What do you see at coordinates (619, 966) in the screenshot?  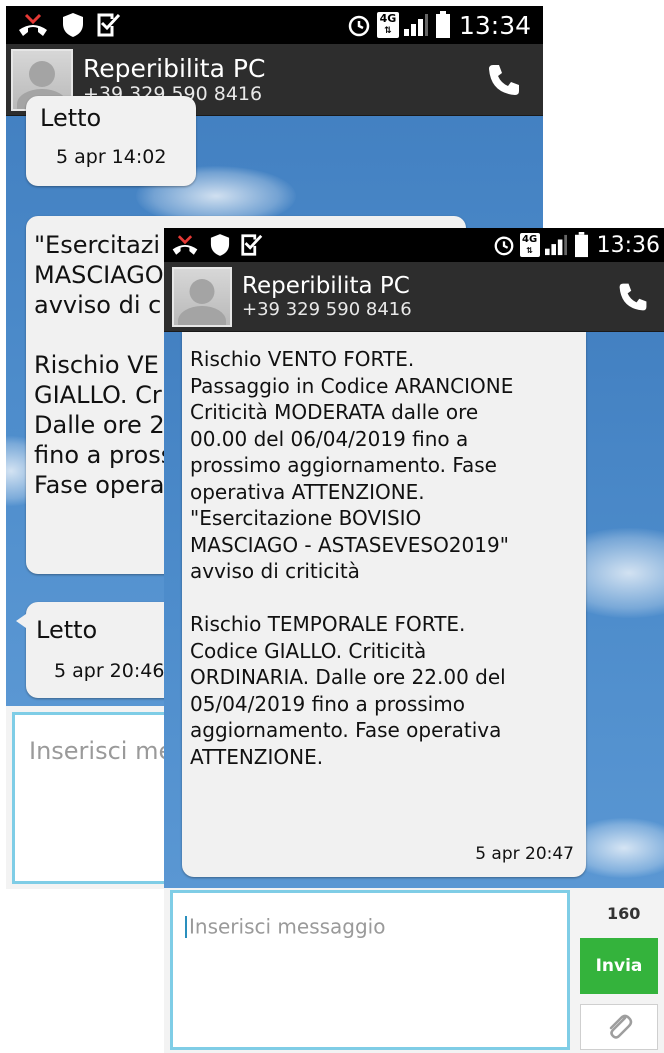 I see `send-button: Invia` at bounding box center [619, 966].